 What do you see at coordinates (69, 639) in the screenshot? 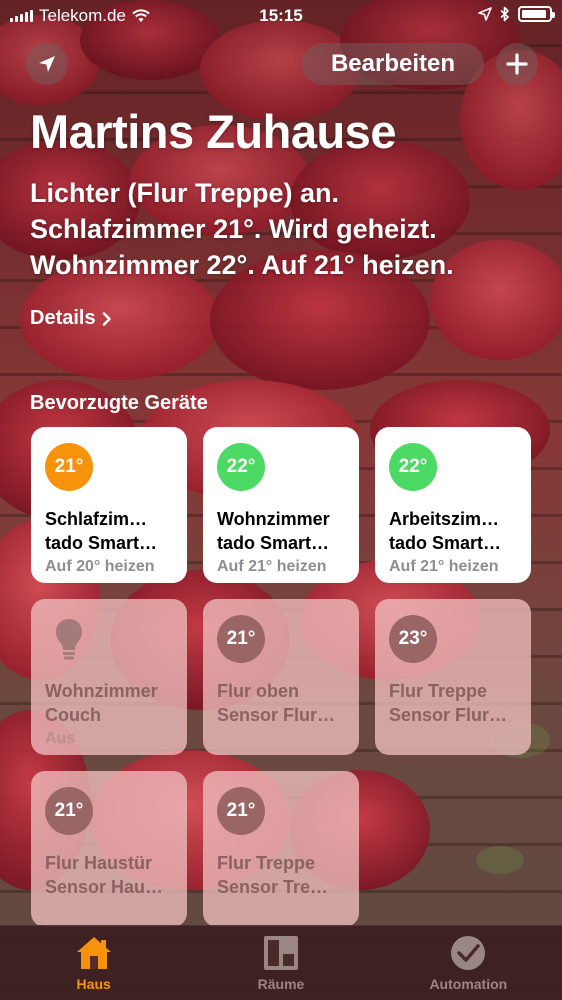
I see `lightbulb-icon` at bounding box center [69, 639].